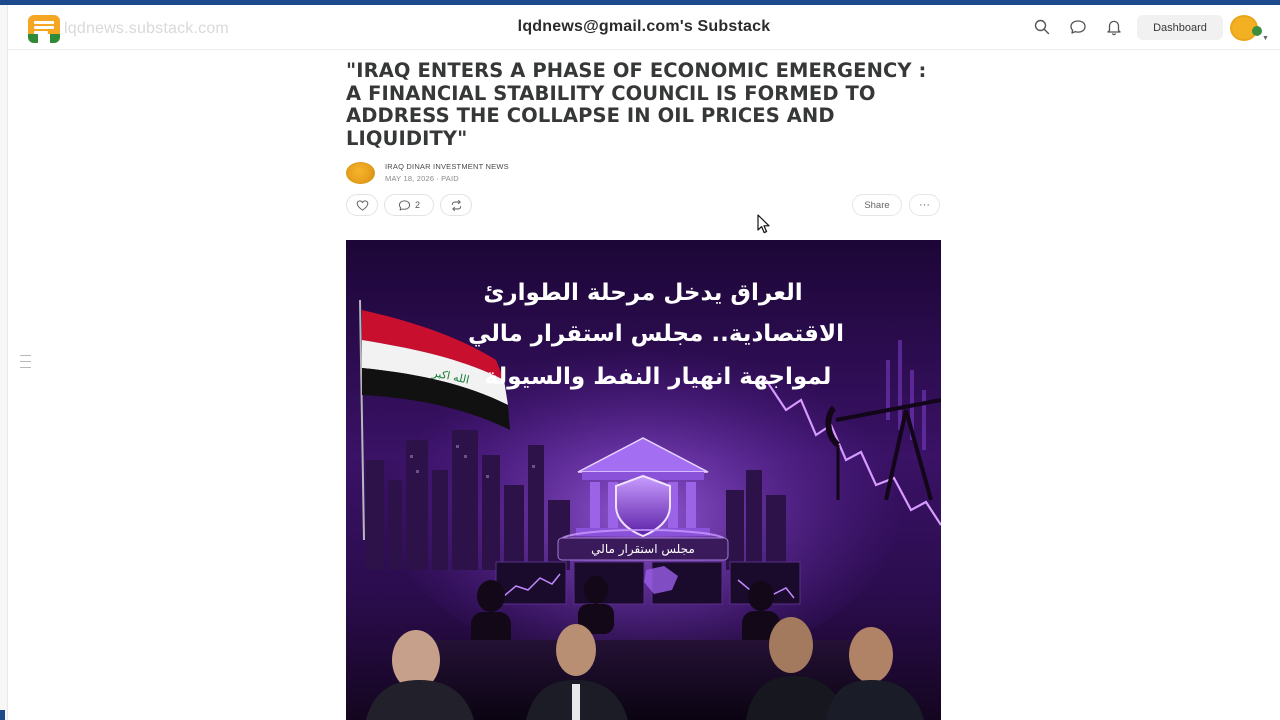 The width and height of the screenshot is (1280, 720). Describe the element at coordinates (4, 362) in the screenshot. I see `left-edge-gutter` at that location.